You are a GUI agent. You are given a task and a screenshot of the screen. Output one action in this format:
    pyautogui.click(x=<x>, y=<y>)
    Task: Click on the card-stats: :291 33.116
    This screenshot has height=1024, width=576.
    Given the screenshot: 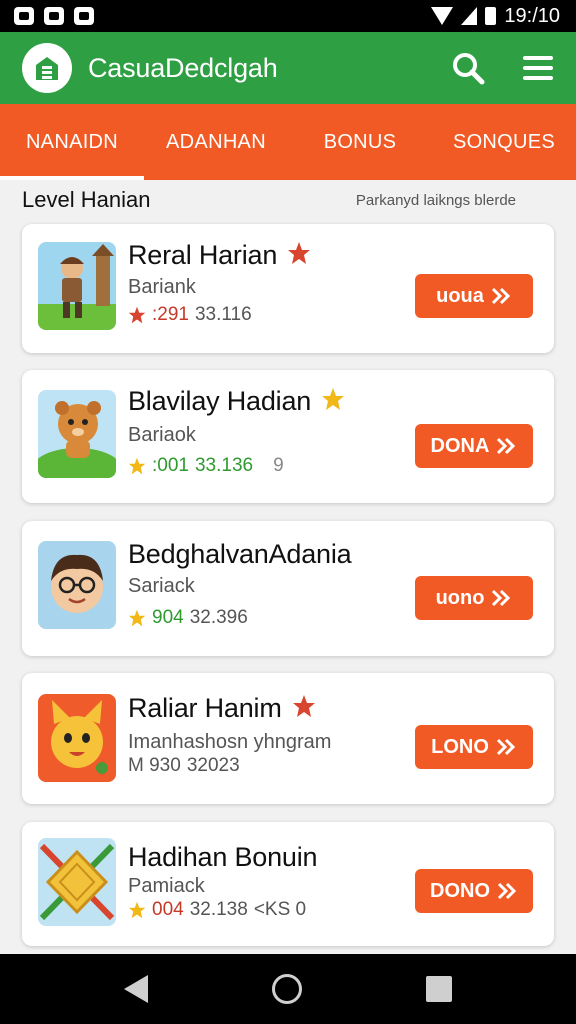 What is the action you would take?
    pyautogui.click(x=190, y=315)
    